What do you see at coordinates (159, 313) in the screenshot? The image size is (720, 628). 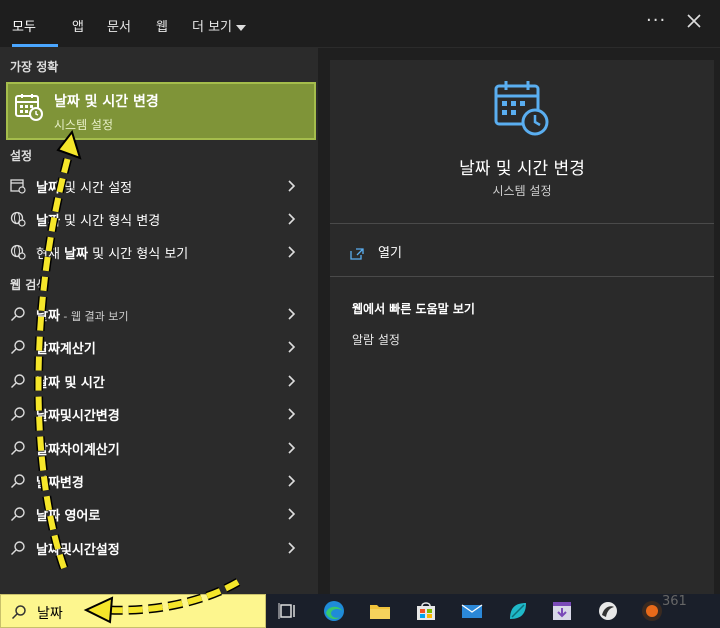 I see `web-search-item: 날짜 - 웹 결과 보기` at bounding box center [159, 313].